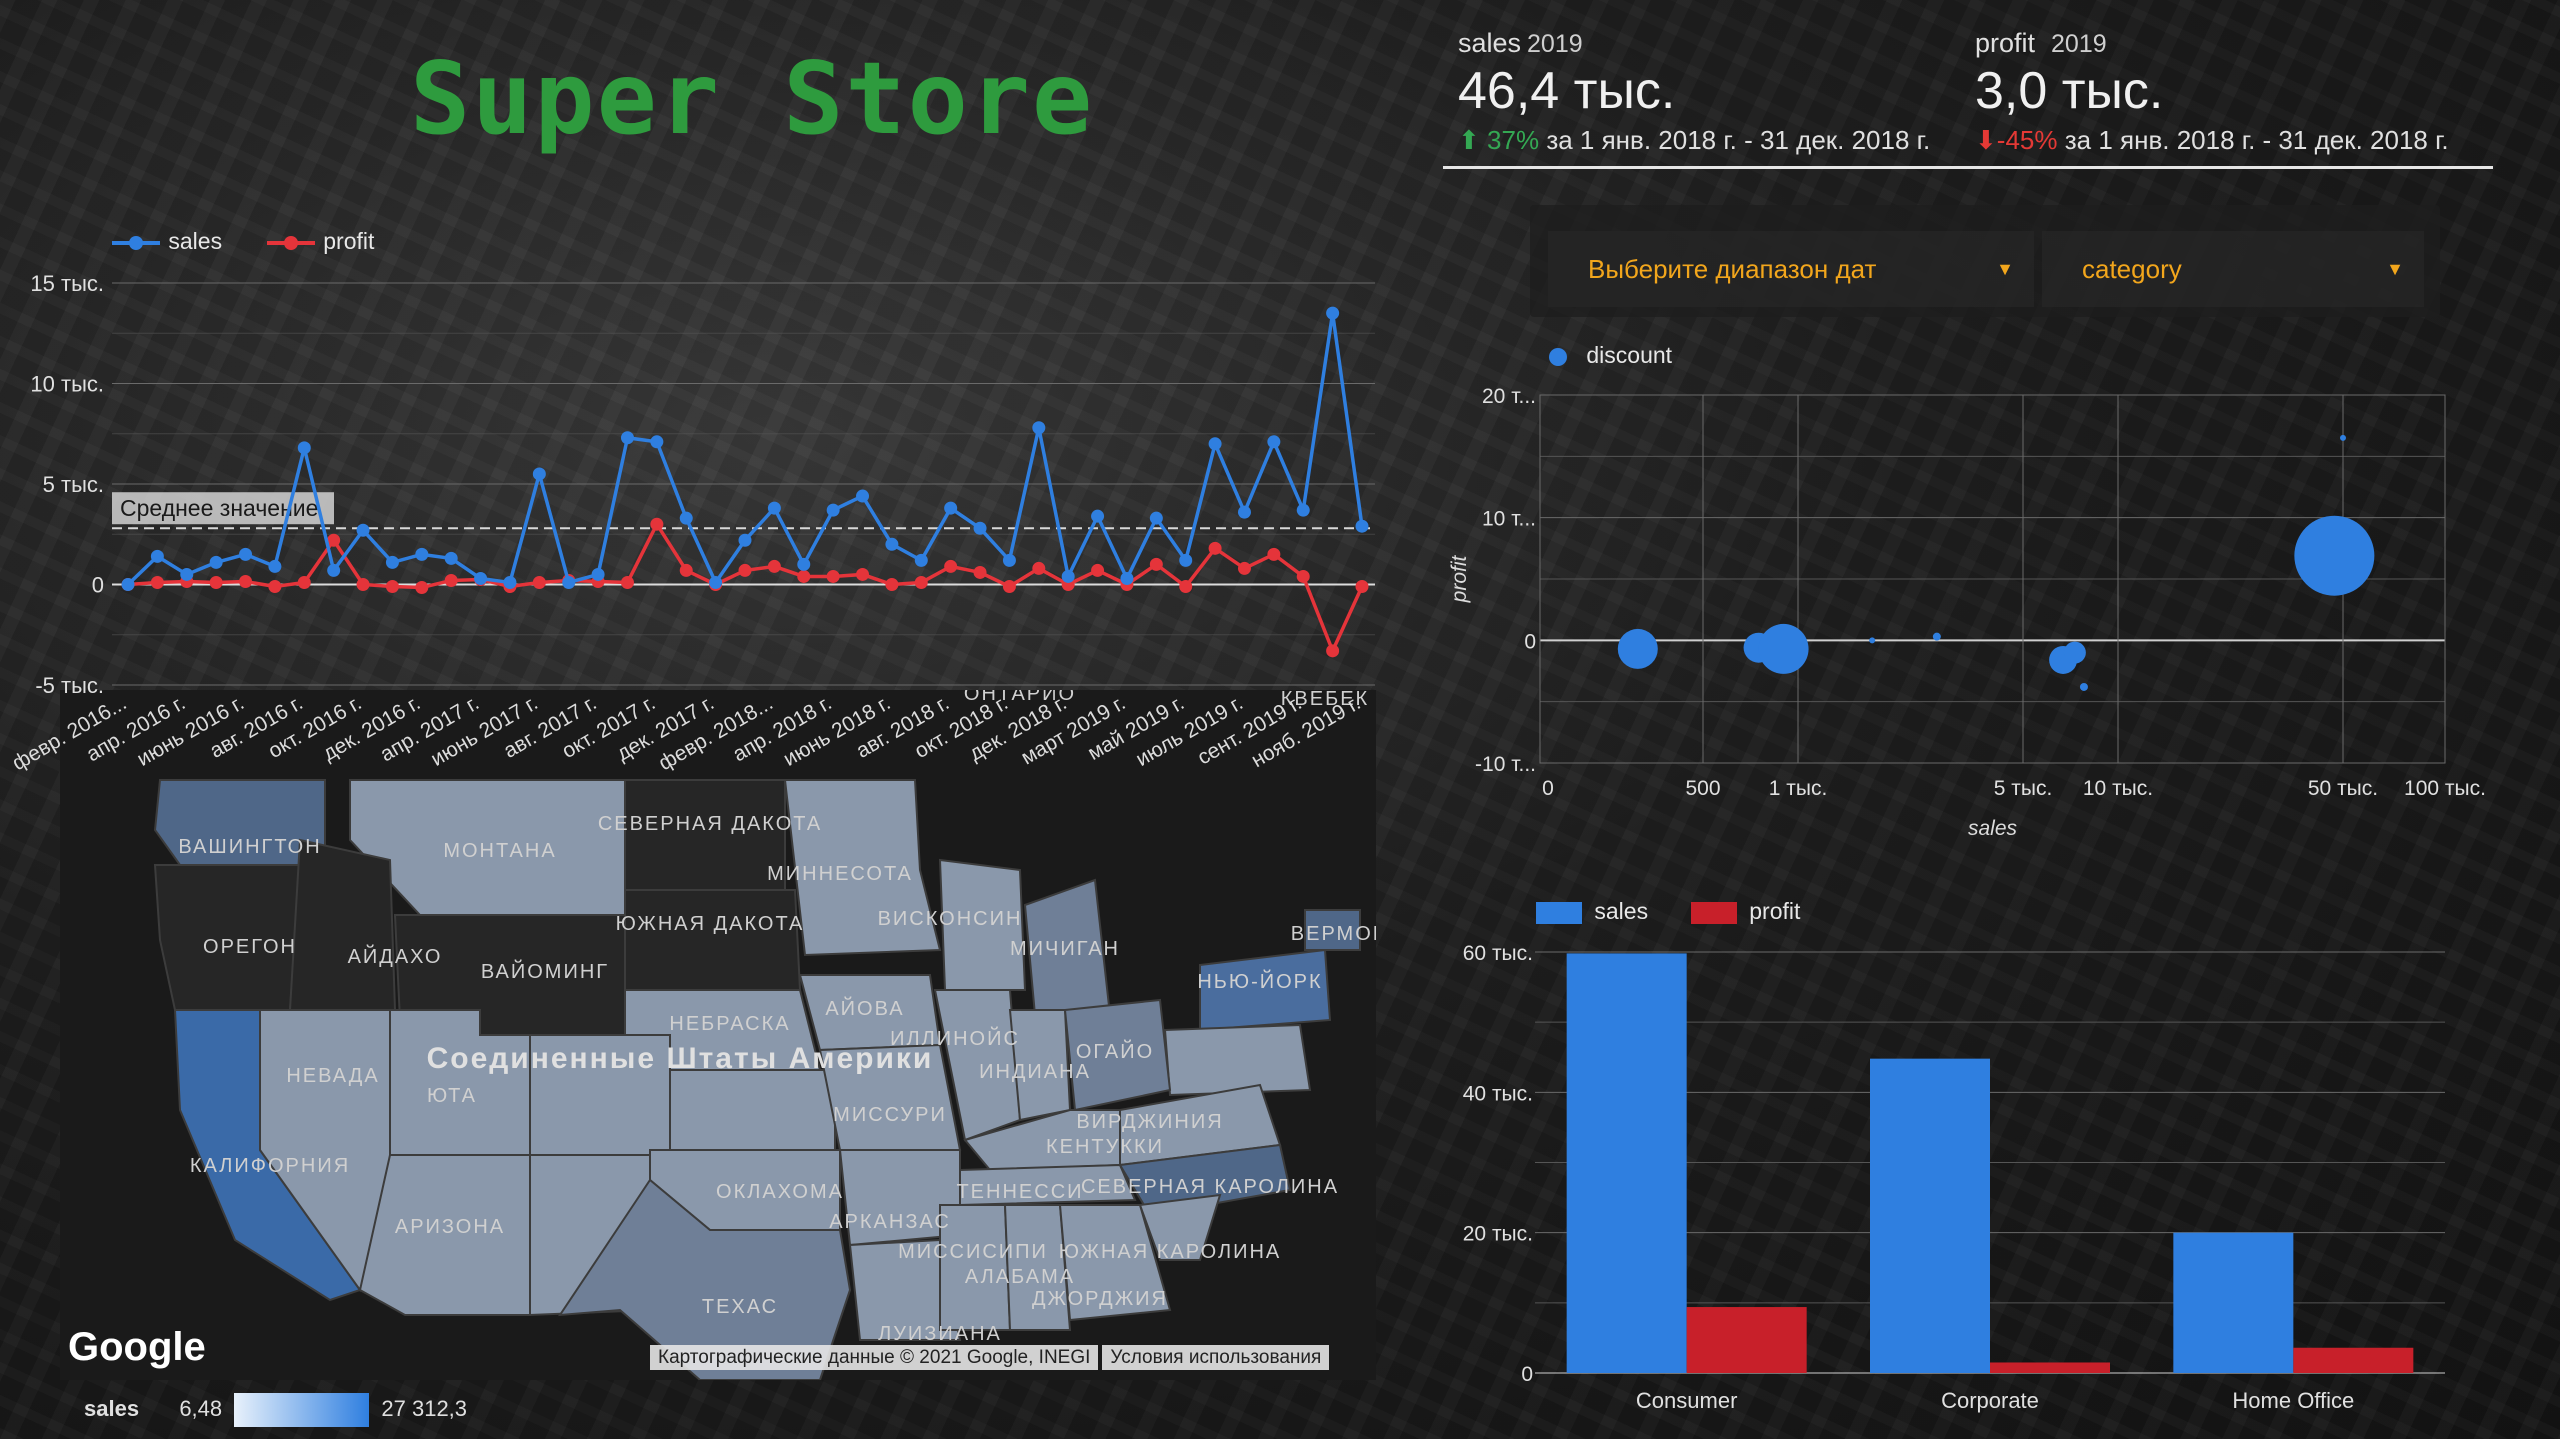 The height and width of the screenshot is (1439, 2560). Describe the element at coordinates (67, 384) in the screenshot. I see `y-tick-label: 10 тыс.` at that location.